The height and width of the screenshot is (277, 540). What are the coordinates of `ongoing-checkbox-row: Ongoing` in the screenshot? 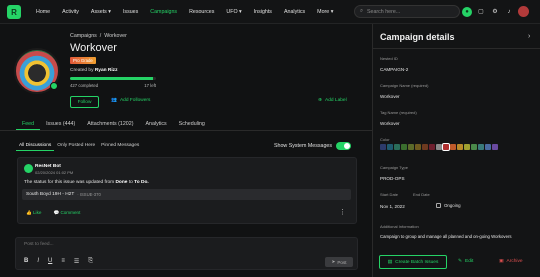 It's located at (448, 205).